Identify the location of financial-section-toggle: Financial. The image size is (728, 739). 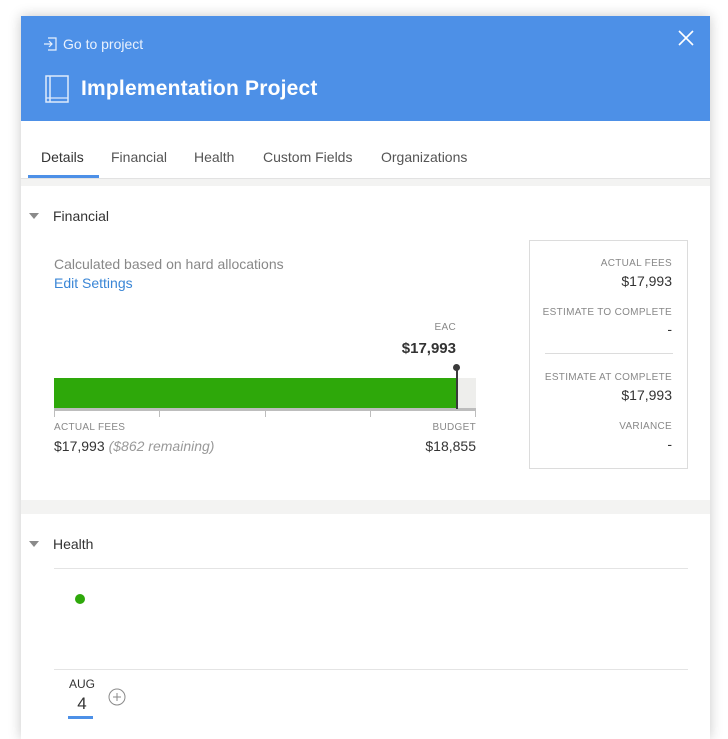
(69, 216).